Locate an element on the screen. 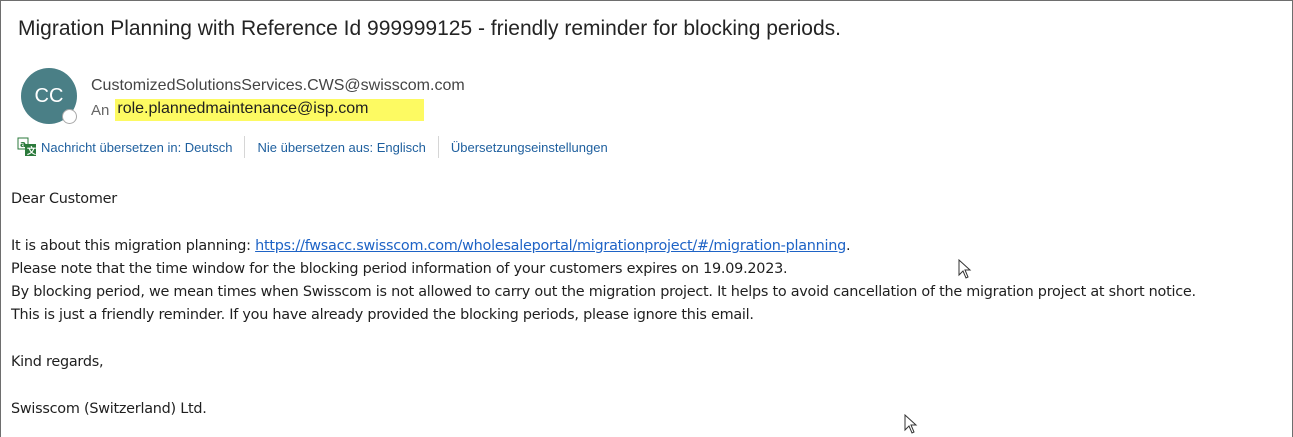 The image size is (1293, 437). recipient-line: An role.plannedmaintenance@isp.com is located at coordinates (258, 110).